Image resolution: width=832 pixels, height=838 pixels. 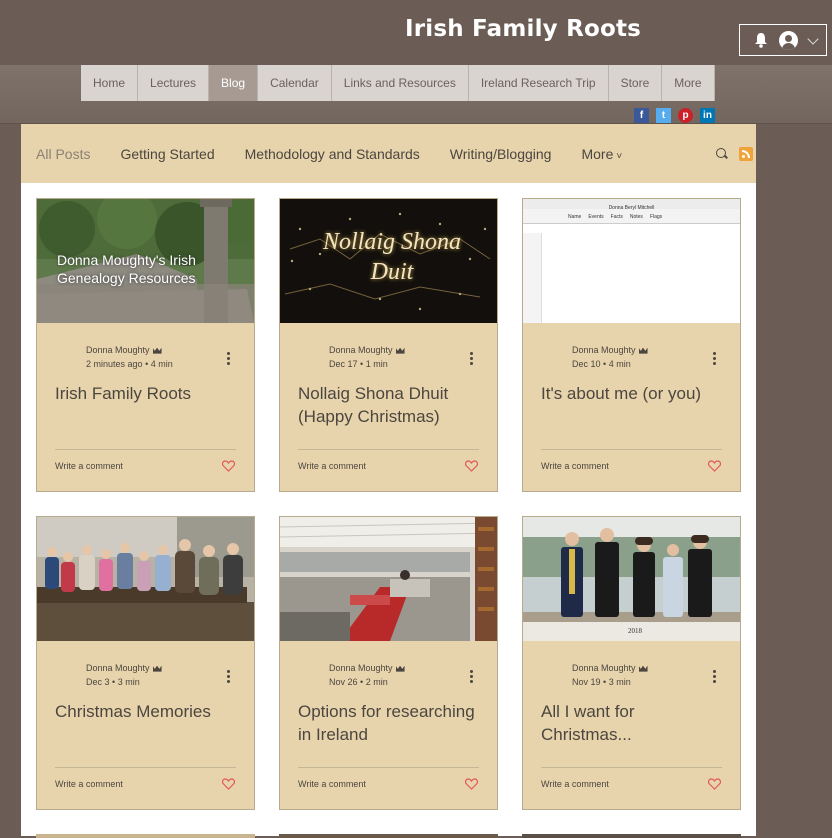 I want to click on nav-item-ireland-research-trip: Ireland Research Trip, so click(x=538, y=83).